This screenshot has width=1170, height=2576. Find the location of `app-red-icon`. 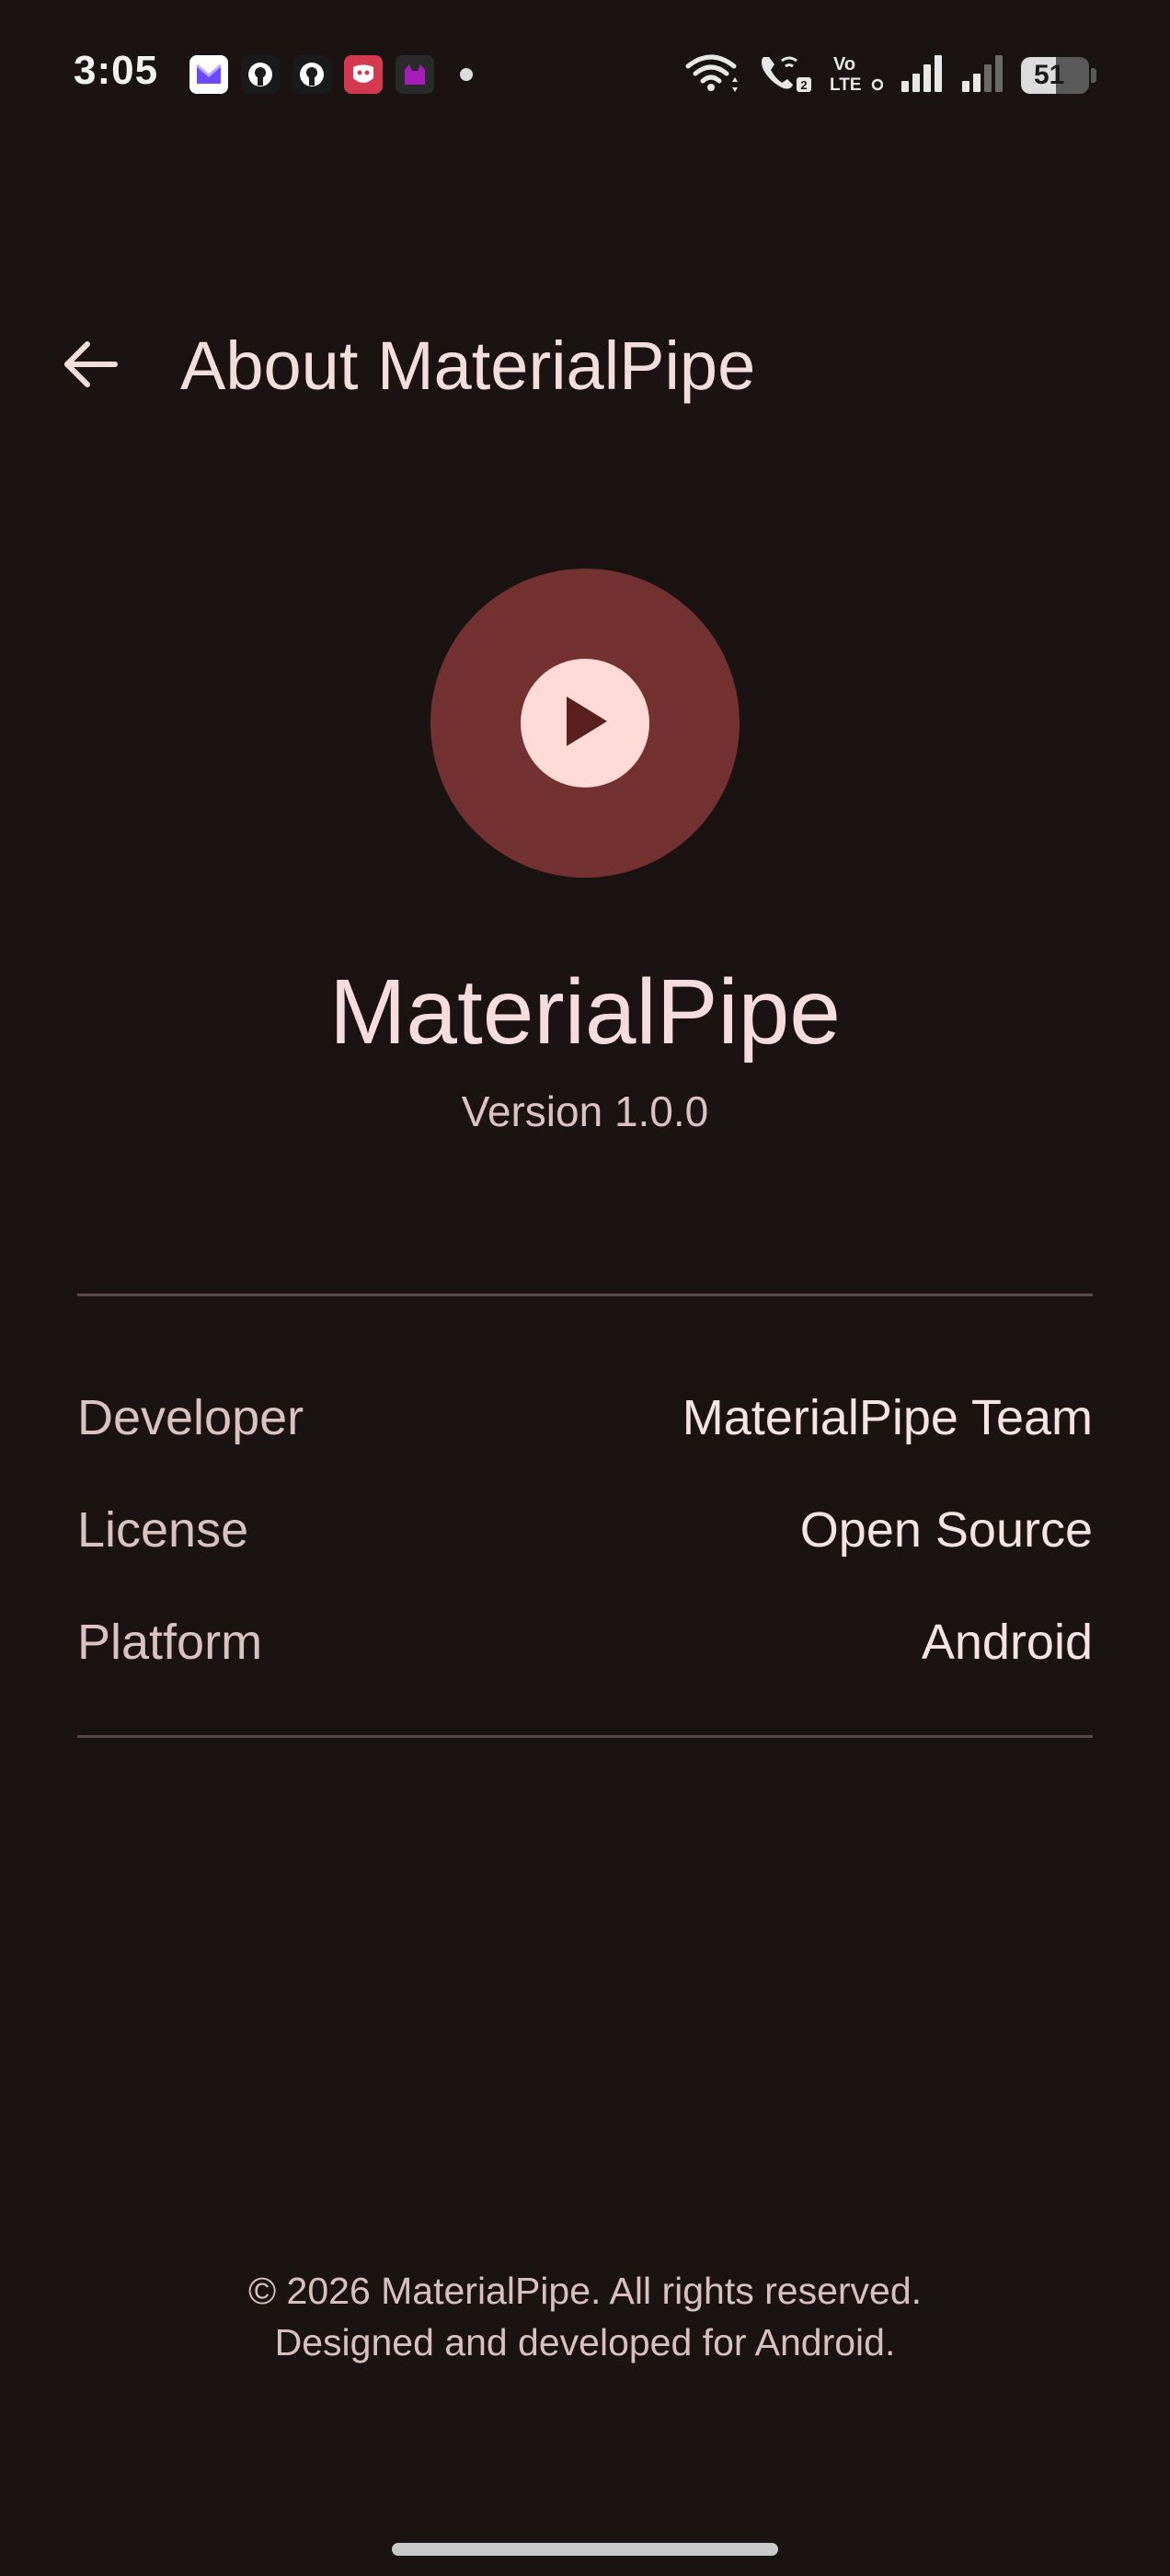

app-red-icon is located at coordinates (363, 74).